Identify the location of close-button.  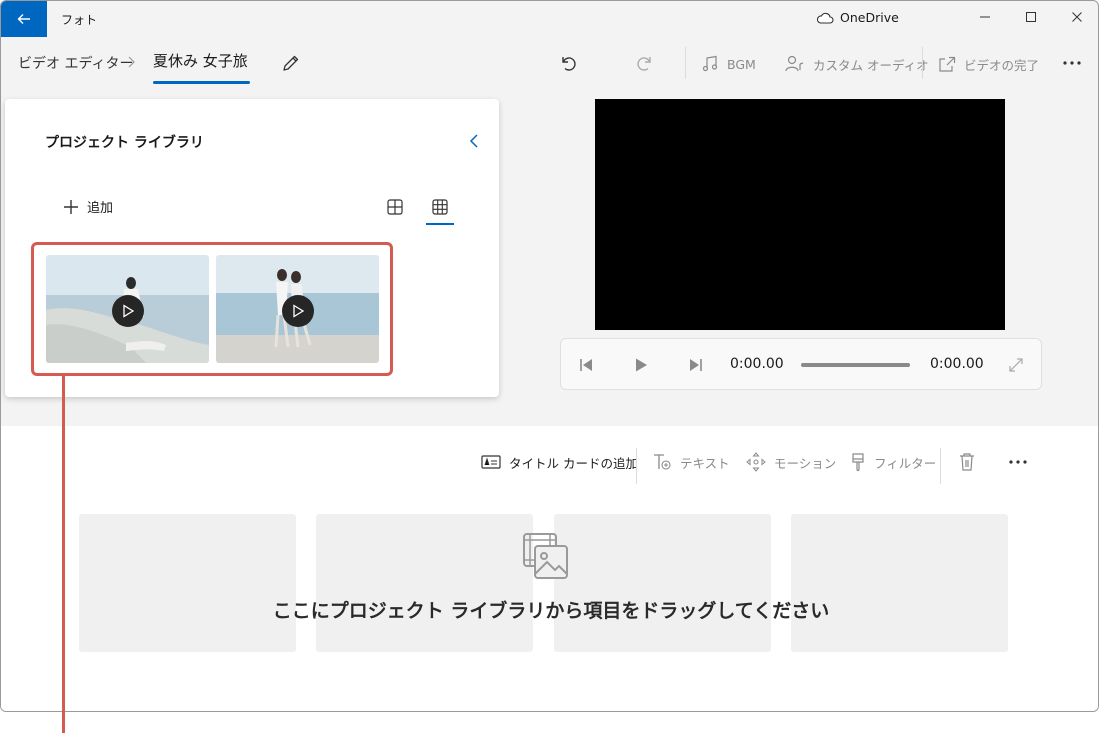
(1076, 17).